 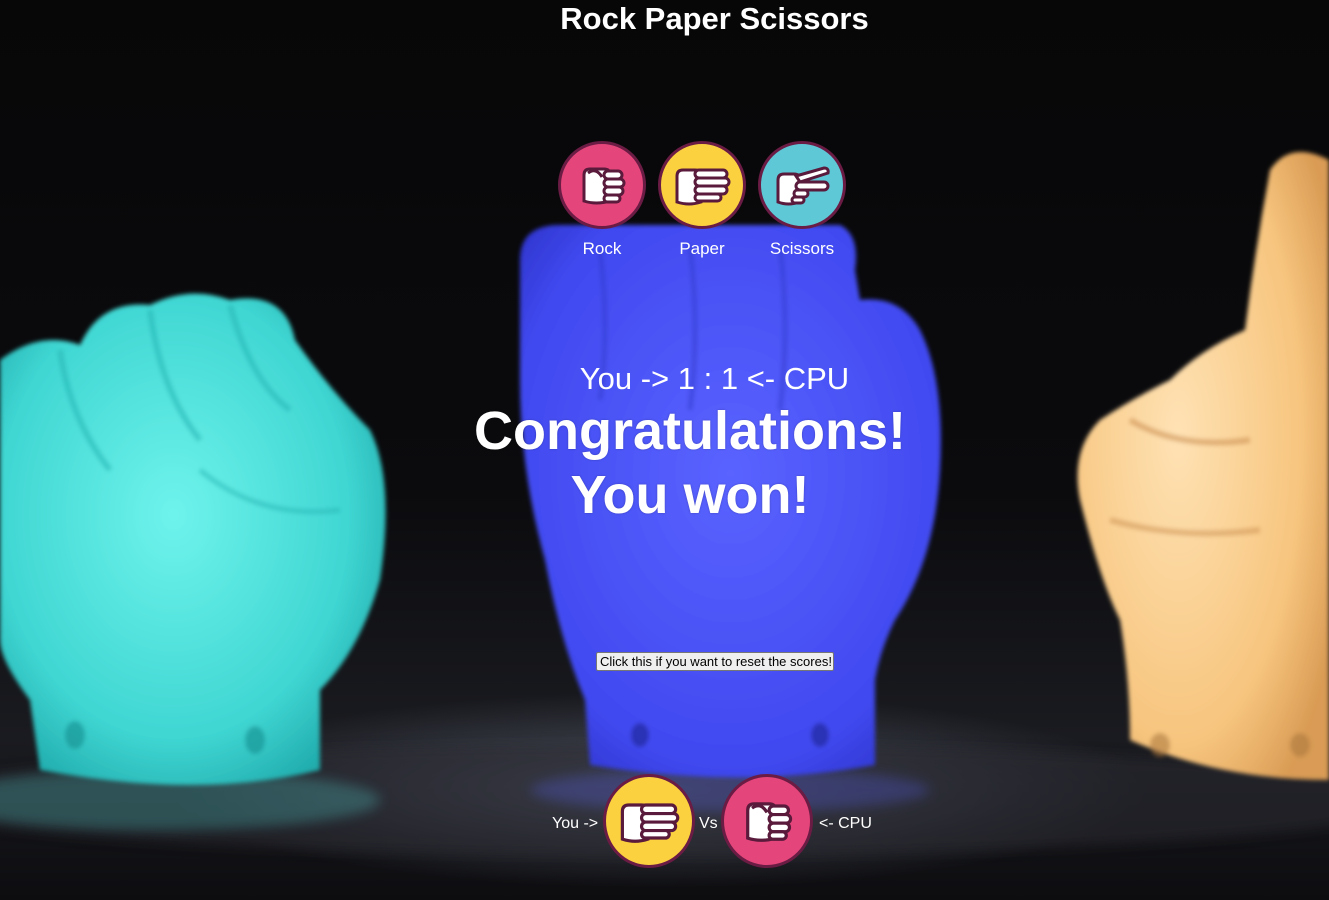 I want to click on match-display: You -> Vs <- CPU, so click(x=716, y=822).